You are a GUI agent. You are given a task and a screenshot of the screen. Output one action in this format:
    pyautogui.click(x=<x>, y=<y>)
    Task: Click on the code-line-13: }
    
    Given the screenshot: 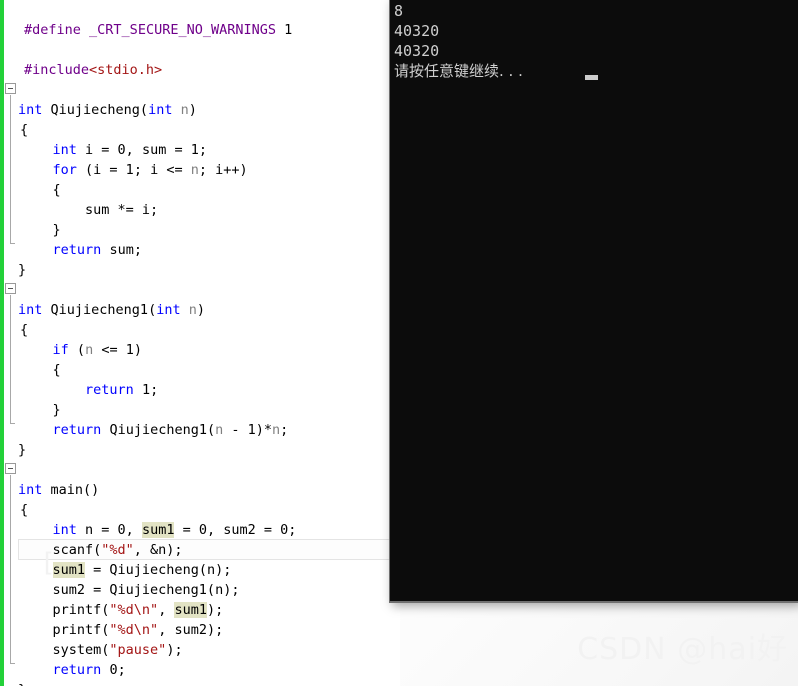 What is the action you would take?
    pyautogui.click(x=22, y=270)
    